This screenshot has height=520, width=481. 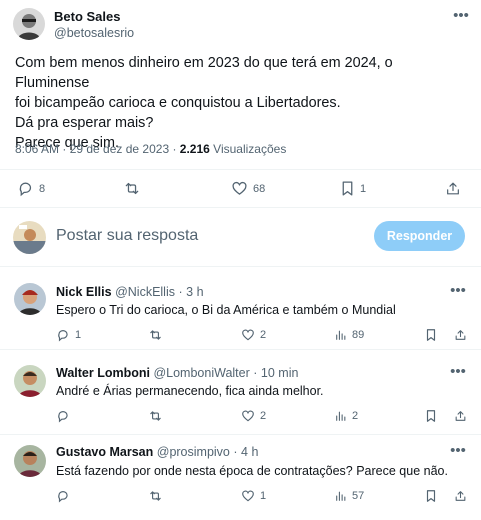 What do you see at coordinates (104, 452) in the screenshot?
I see `reply-author-name: Gustavo Marsan` at bounding box center [104, 452].